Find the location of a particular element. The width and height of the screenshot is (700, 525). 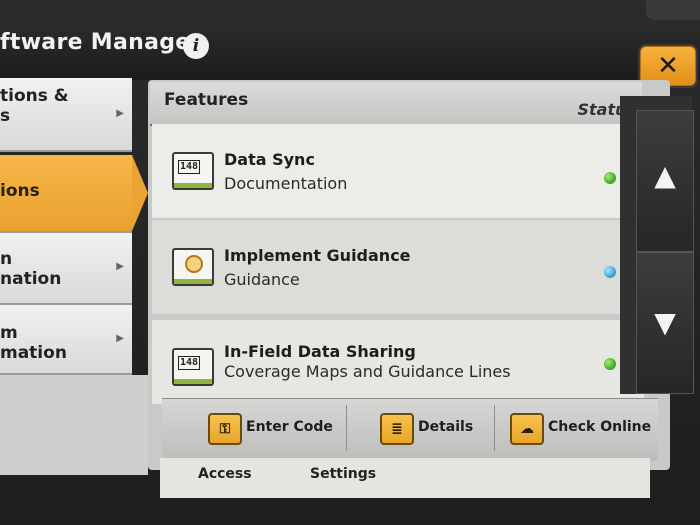

enter-code-button: ⚿ Enter Code is located at coordinates (278, 429).